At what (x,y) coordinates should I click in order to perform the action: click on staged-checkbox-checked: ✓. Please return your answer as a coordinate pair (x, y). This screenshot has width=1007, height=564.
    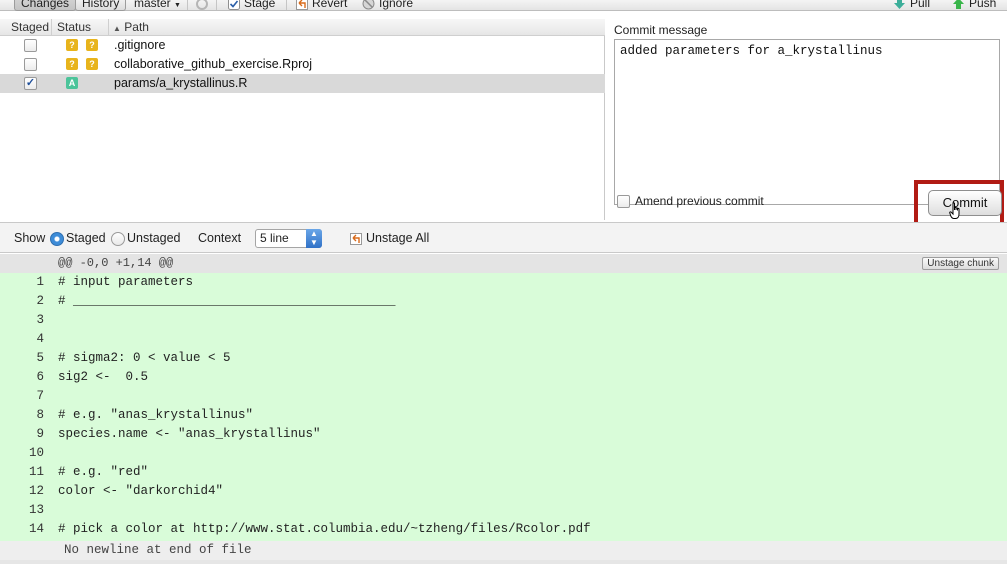
    Looking at the image, I should click on (30, 83).